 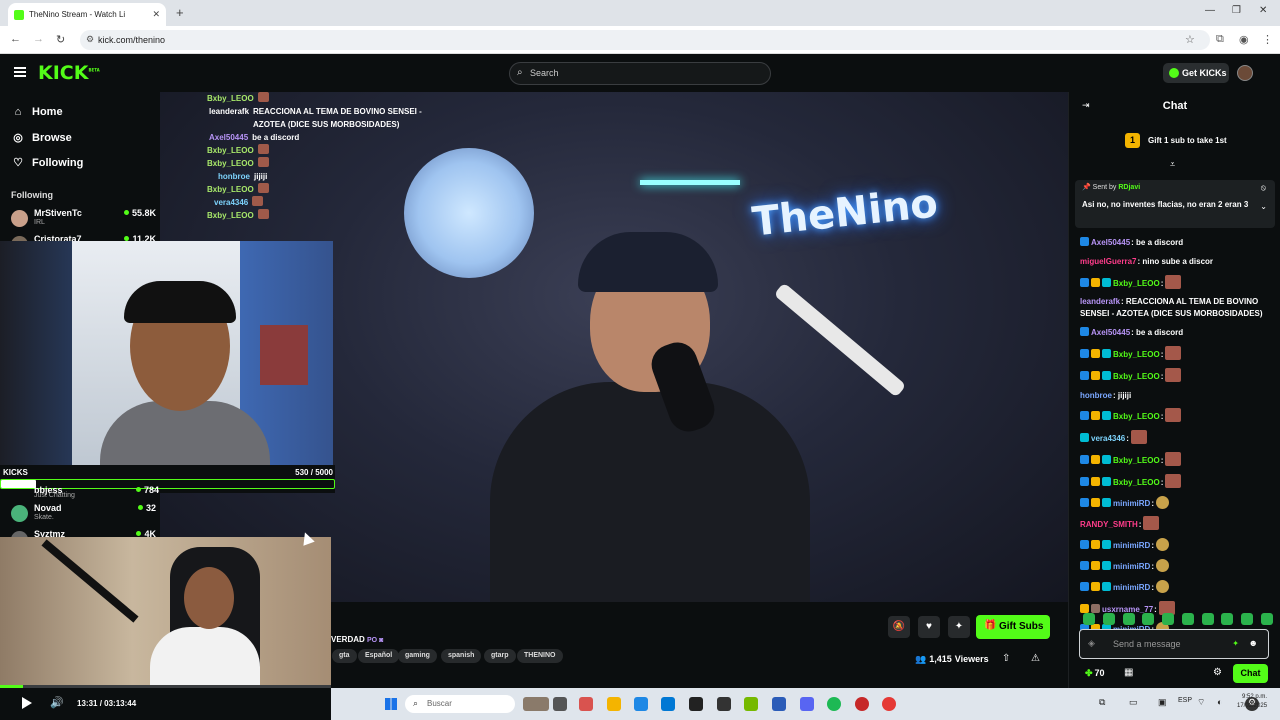 I want to click on tag-chip: gtarp, so click(x=500, y=656).